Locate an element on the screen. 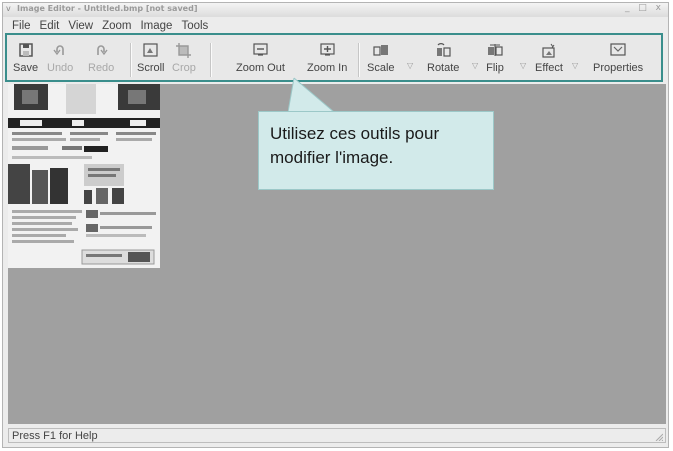 The image size is (673, 451). redo-icon is located at coordinates (101, 50).